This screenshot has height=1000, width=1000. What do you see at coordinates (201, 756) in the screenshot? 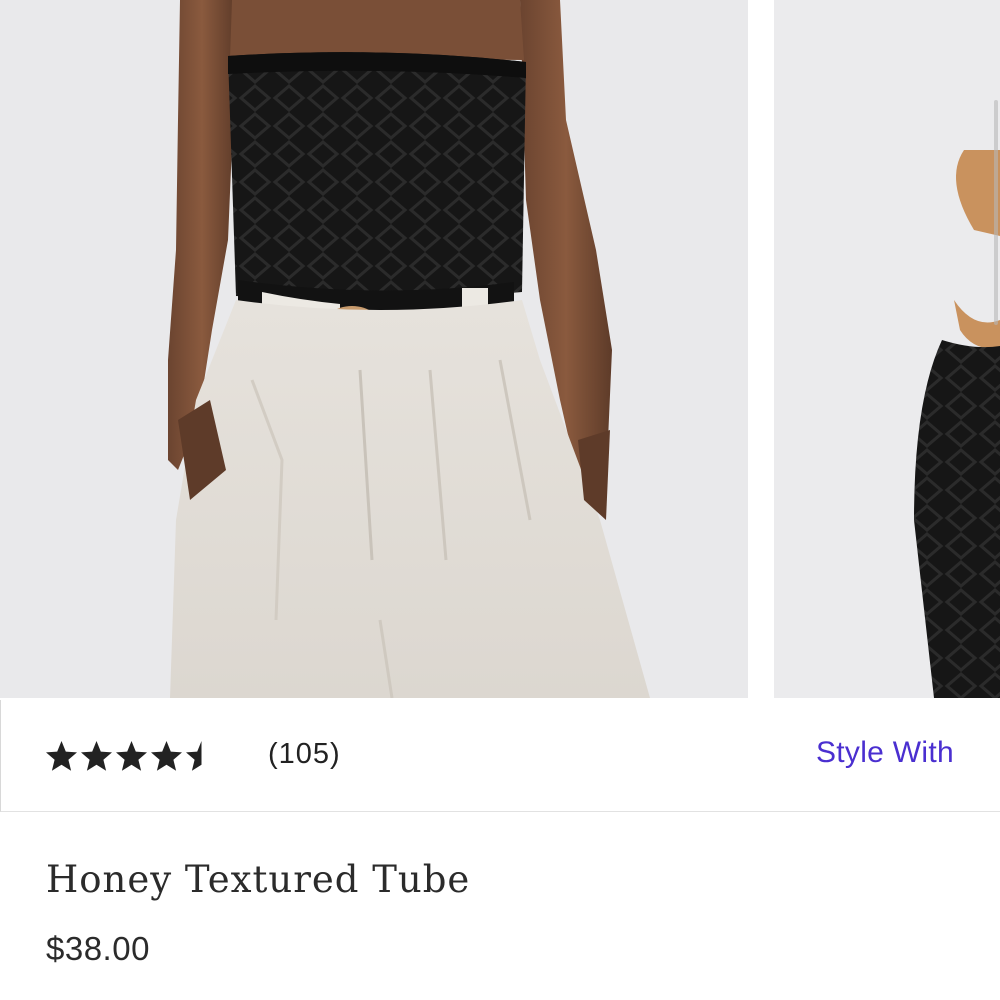
I see `star-half-icon` at bounding box center [201, 756].